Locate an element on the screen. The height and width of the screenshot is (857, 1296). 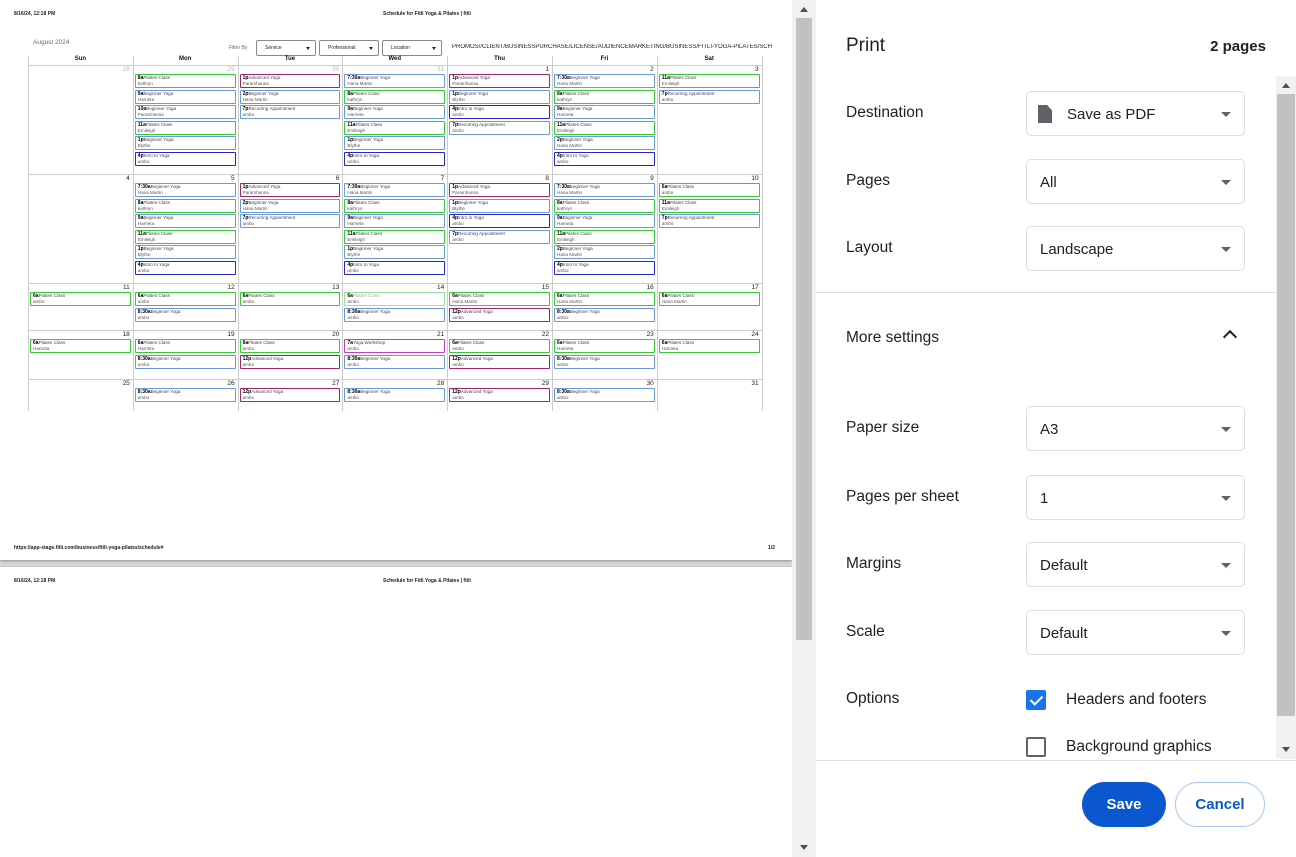
scale-select: Default is located at coordinates (1135, 632).